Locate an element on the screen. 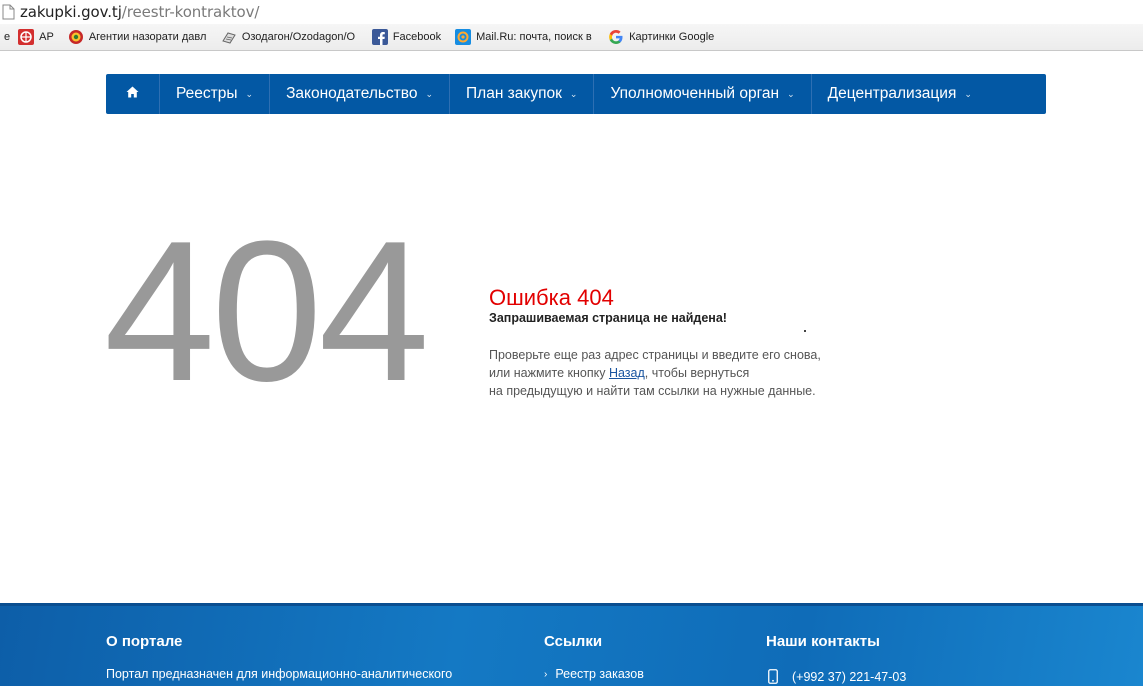  url-host: zakupki.gov.tj is located at coordinates (71, 12).